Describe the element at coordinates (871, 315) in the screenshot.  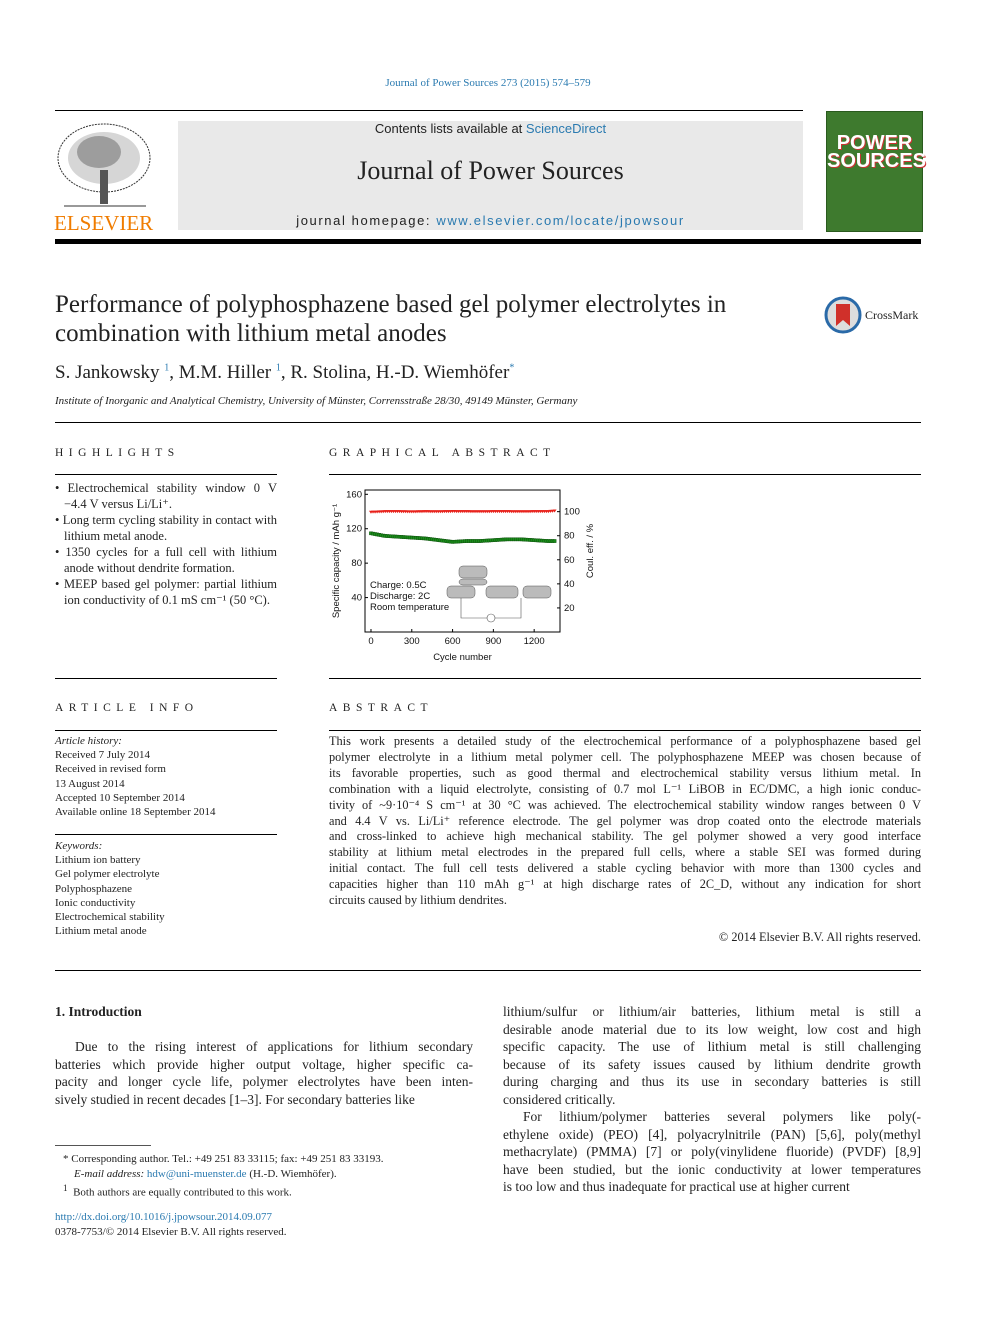
I see `crossmark-button: CrossMark` at that location.